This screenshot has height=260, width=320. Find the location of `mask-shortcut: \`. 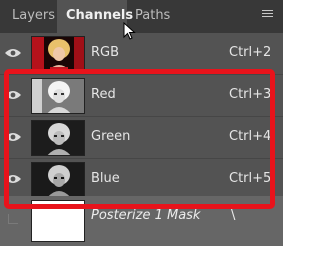

mask-shortcut: \ is located at coordinates (233, 215).